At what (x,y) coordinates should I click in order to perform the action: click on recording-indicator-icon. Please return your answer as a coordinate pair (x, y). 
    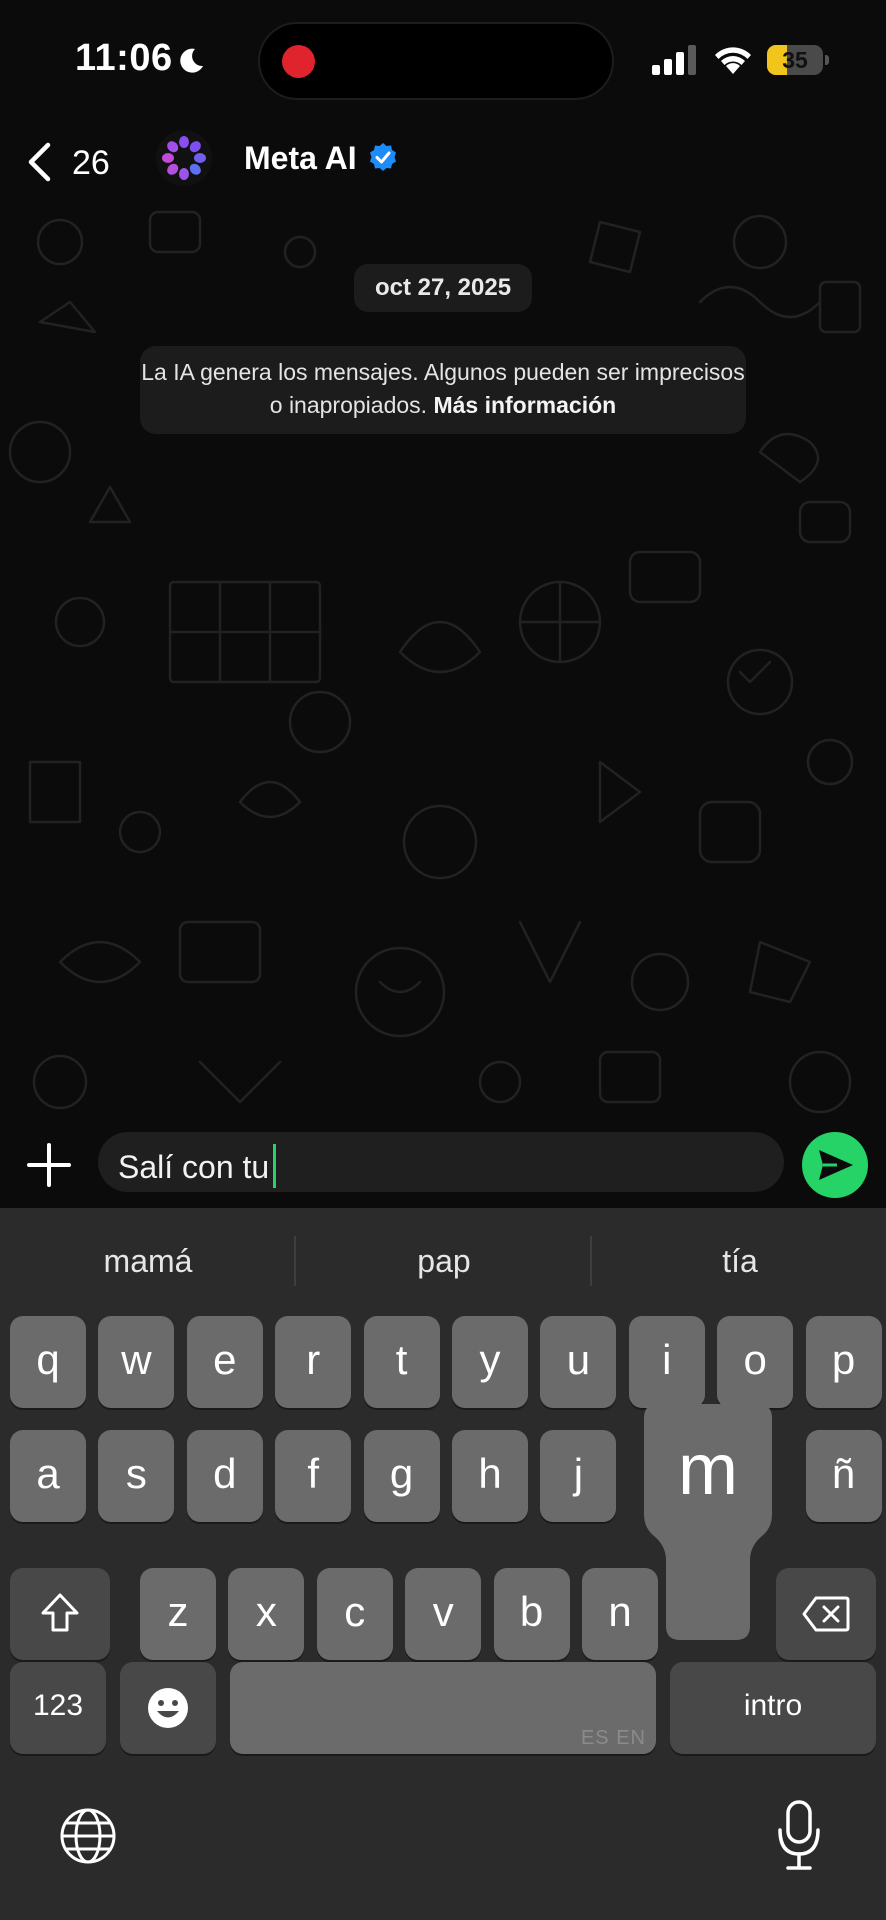
    Looking at the image, I should click on (298, 61).